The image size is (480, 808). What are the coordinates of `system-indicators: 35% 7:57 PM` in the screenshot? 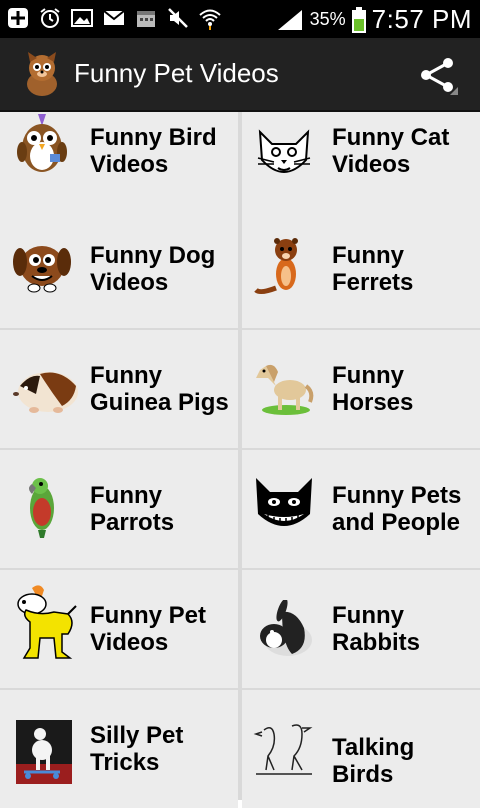 It's located at (374, 19).